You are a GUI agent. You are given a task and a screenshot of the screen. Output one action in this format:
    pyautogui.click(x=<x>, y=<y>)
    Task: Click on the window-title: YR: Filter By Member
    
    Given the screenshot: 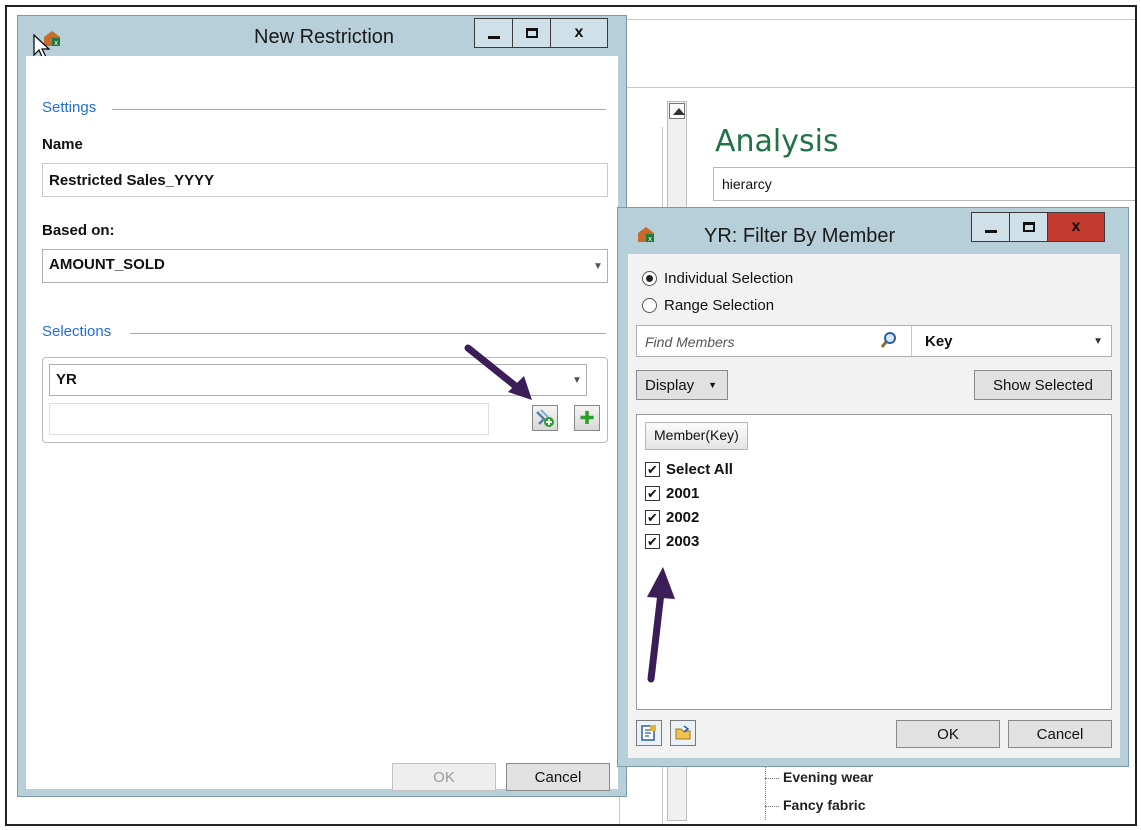 What is the action you would take?
    pyautogui.click(x=800, y=236)
    